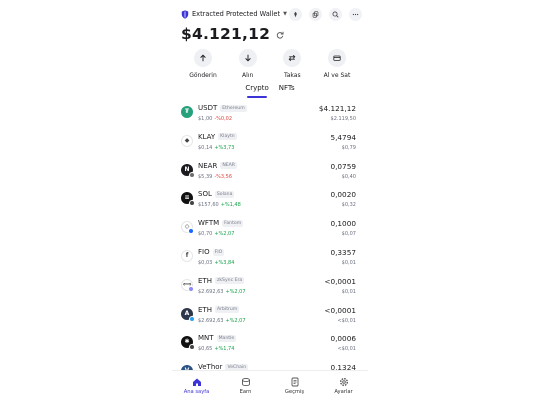  What do you see at coordinates (203, 75) in the screenshot?
I see `send-label: Gönderin` at bounding box center [203, 75].